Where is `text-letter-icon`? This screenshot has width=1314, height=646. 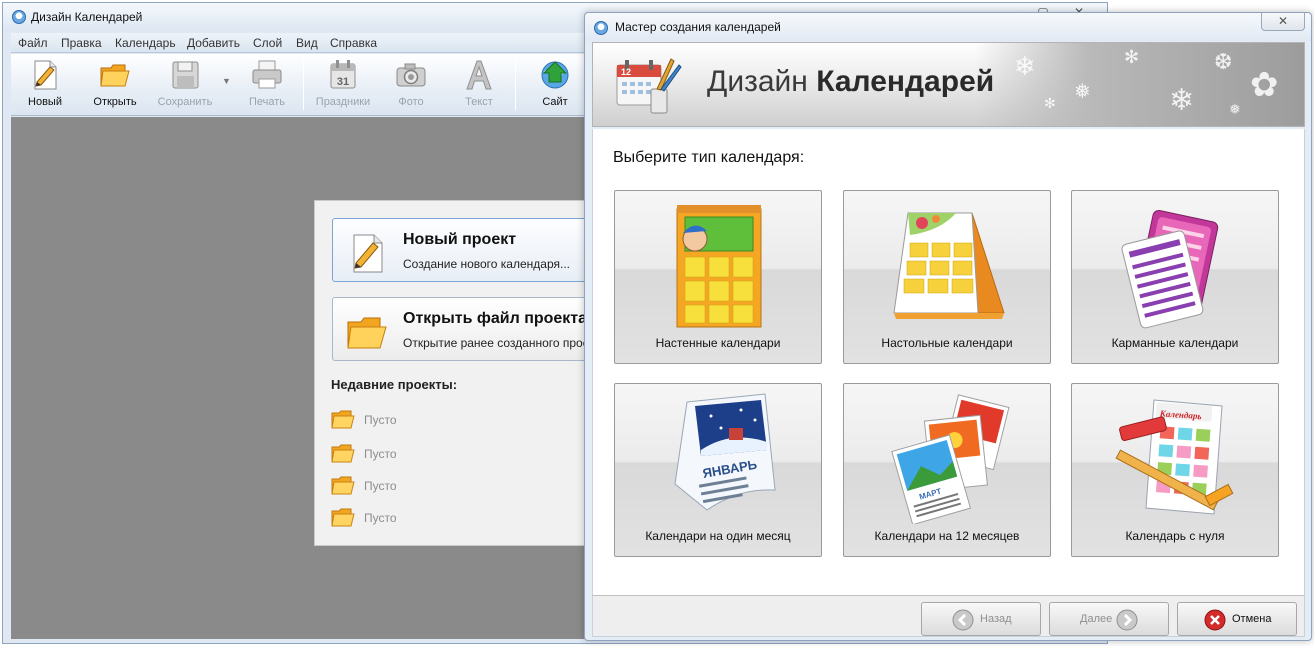
text-letter-icon is located at coordinates (479, 75).